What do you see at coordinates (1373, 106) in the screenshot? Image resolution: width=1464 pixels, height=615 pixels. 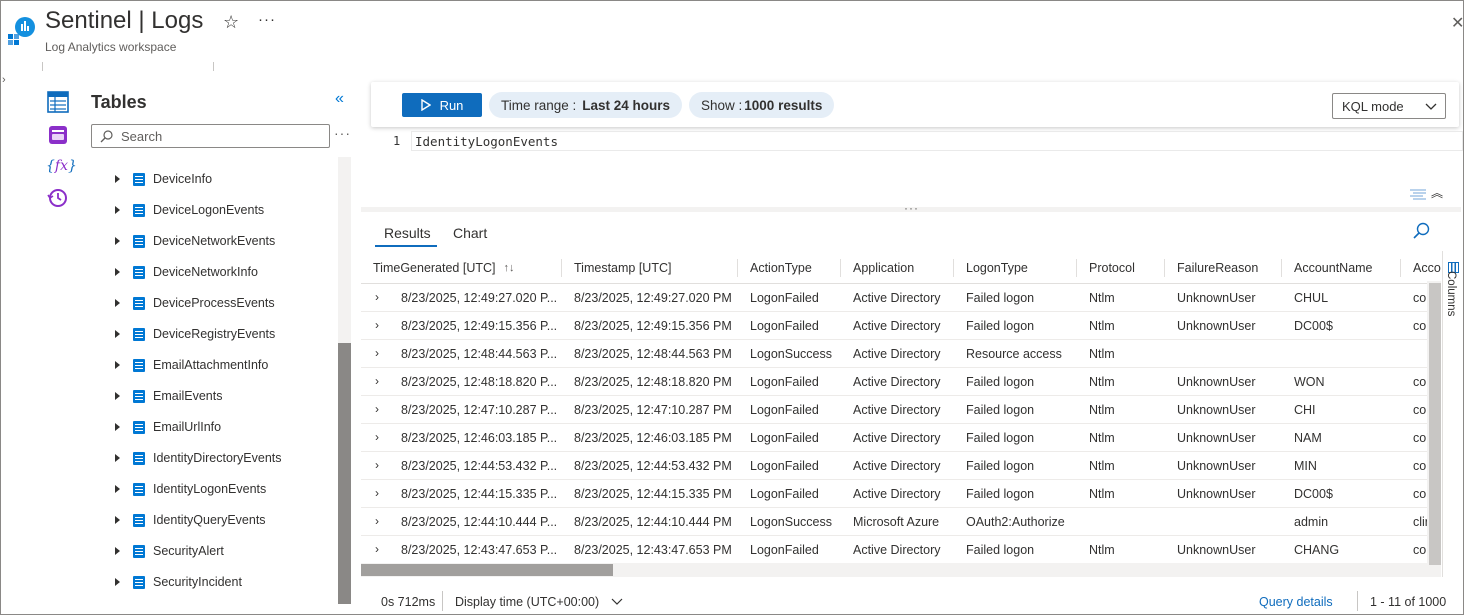 I see `kql-mode-value: KQL mode` at bounding box center [1373, 106].